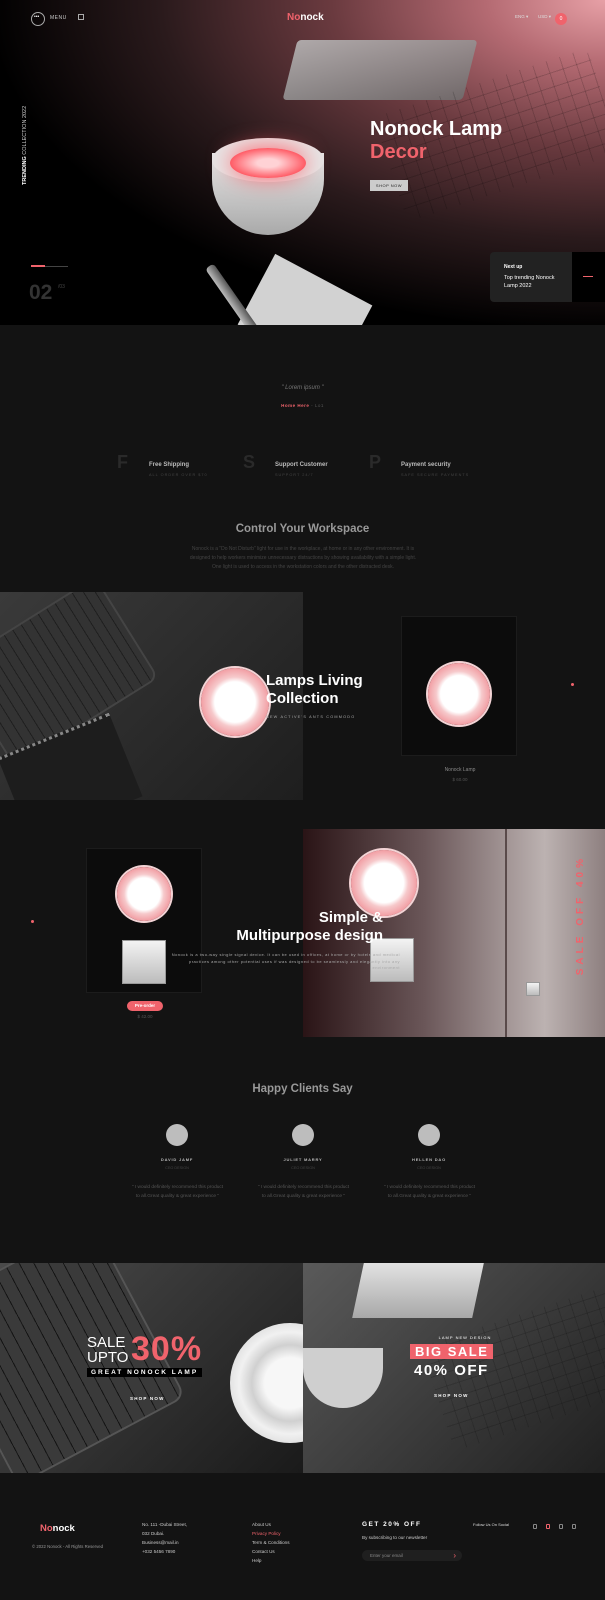 The width and height of the screenshot is (605, 1600). What do you see at coordinates (147, 1398) in the screenshot?
I see `left-shop-button: SHOP NOW` at bounding box center [147, 1398].